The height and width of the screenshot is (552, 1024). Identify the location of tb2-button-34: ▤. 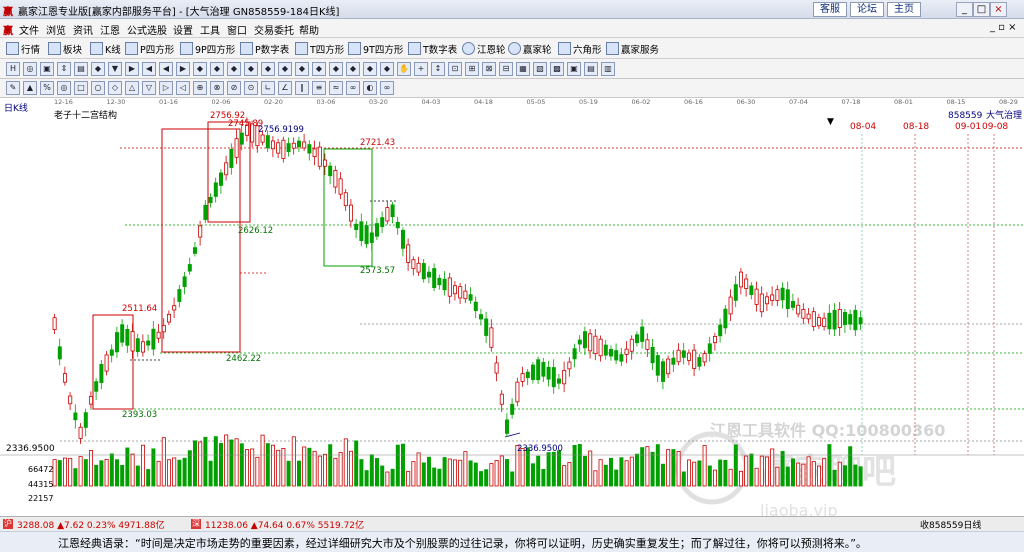
(591, 69).